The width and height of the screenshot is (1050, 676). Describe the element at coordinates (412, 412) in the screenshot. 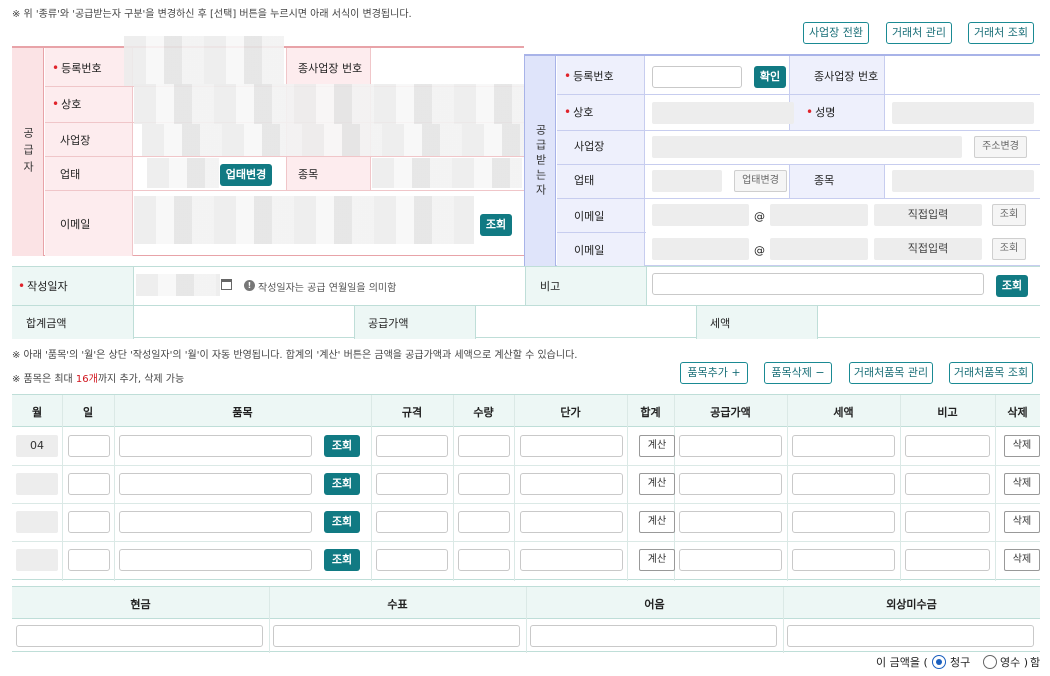

I see `col-spec: 규격` at that location.